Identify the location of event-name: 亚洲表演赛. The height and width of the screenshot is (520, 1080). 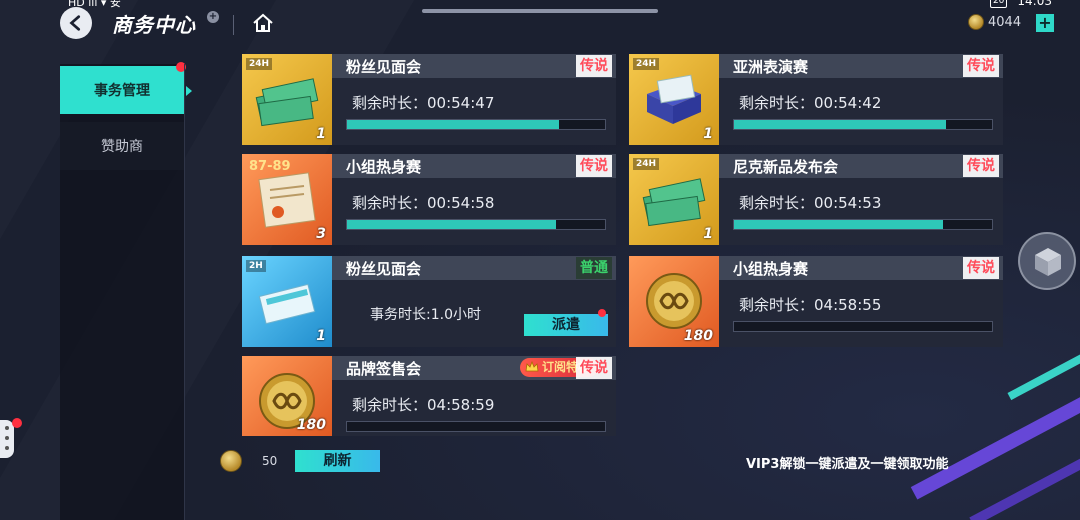
(771, 67).